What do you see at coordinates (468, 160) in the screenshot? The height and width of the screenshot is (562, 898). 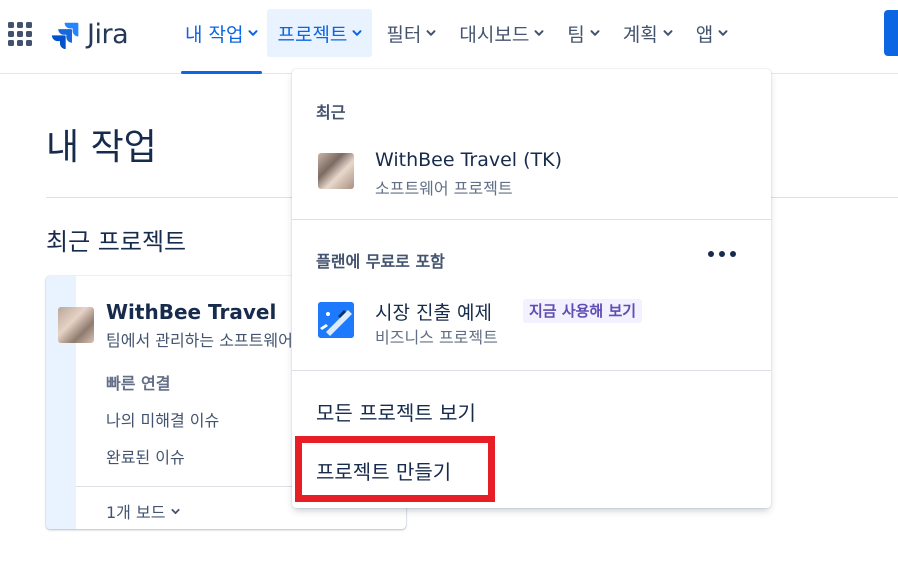 I see `recent-project-title: WithBee Travel (TK)` at bounding box center [468, 160].